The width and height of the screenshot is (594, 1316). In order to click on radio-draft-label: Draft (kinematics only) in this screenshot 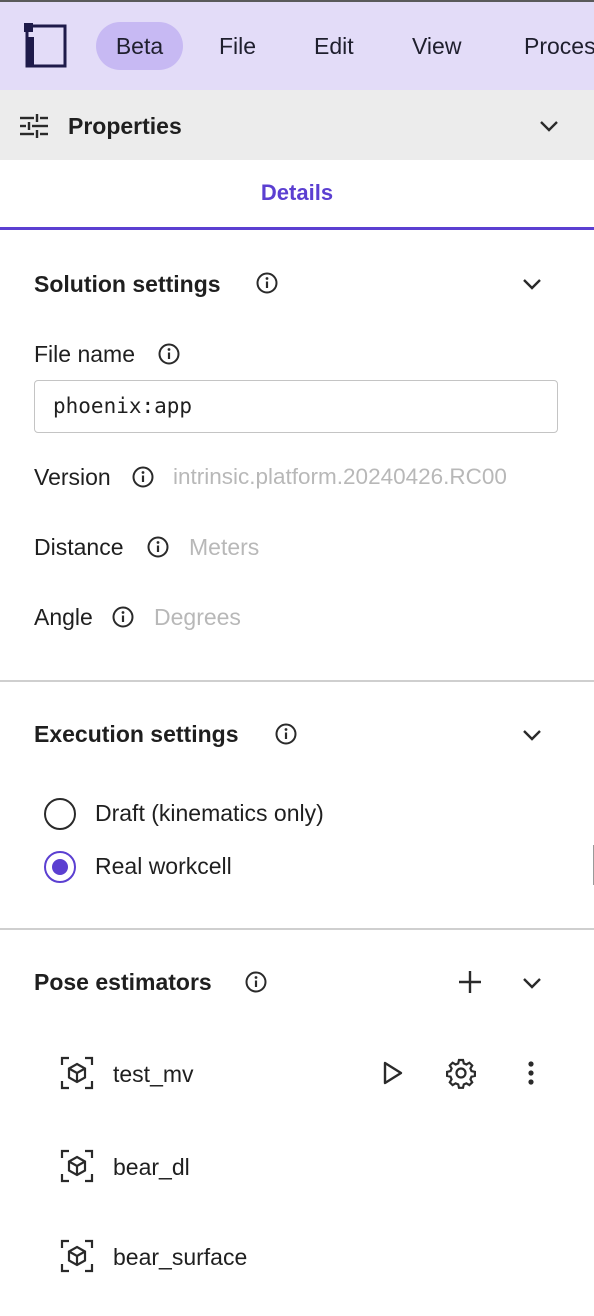, I will do `click(209, 813)`.